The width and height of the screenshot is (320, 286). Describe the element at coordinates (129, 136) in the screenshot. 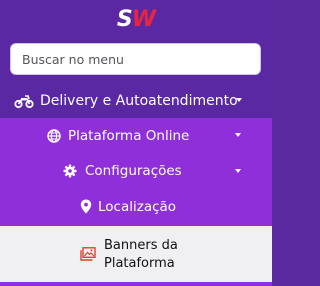

I see `submenu-item-label: Plataforma Online` at that location.